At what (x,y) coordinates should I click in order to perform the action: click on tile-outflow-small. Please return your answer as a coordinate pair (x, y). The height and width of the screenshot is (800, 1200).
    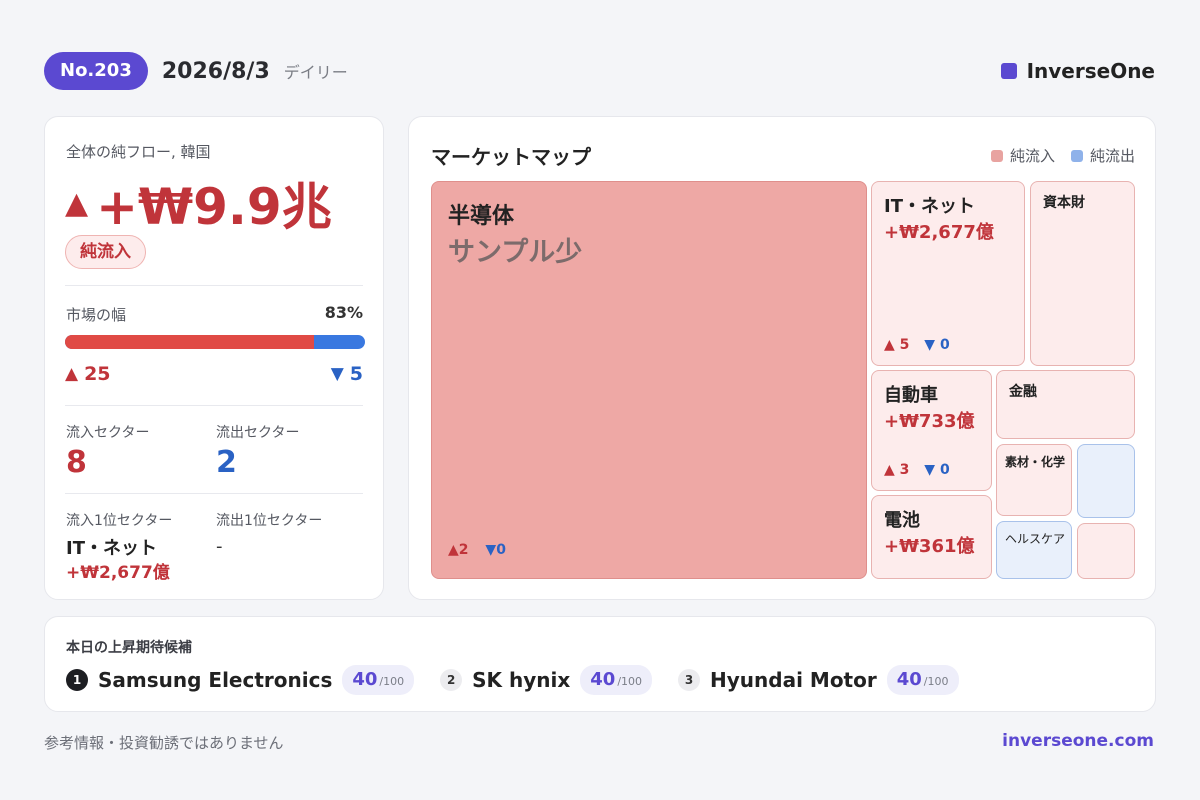
    Looking at the image, I should click on (1106, 481).